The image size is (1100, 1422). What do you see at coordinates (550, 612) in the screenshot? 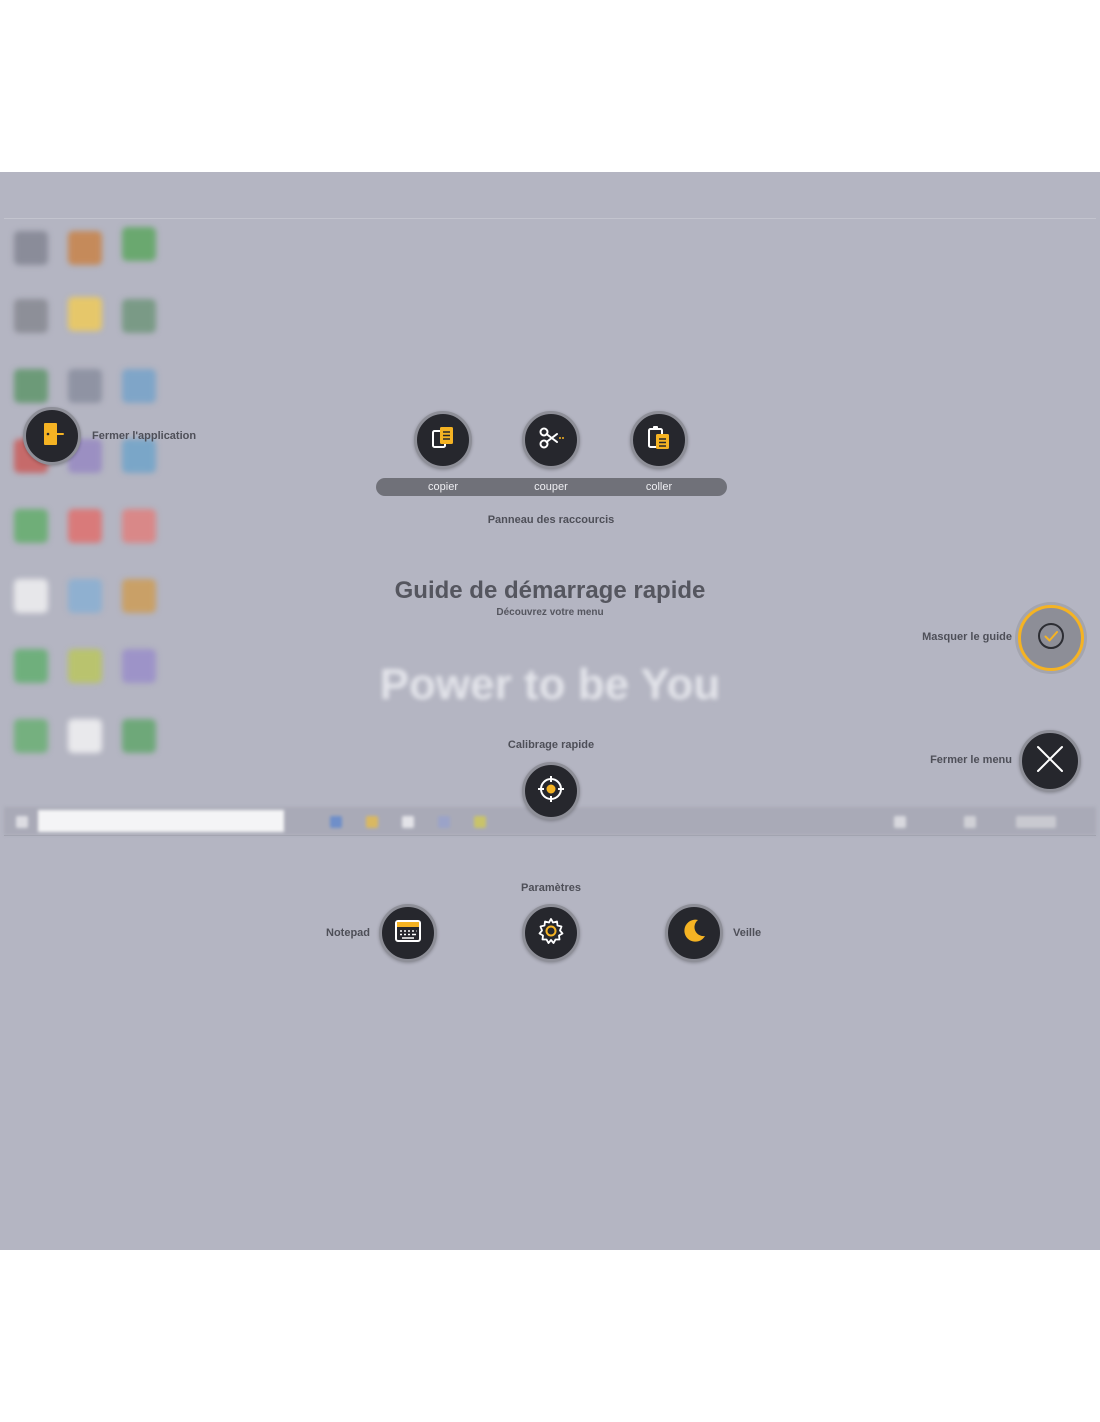
I see `guide-subtitle: Découvrez votre menu` at bounding box center [550, 612].